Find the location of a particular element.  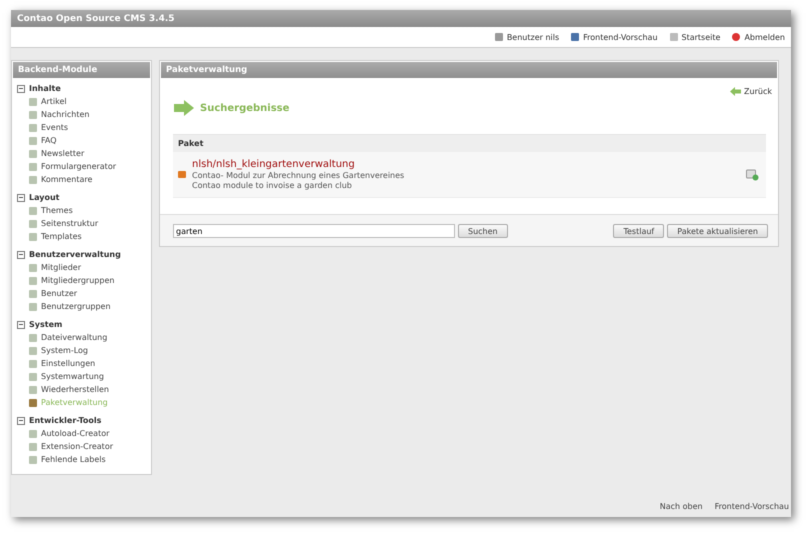

header-link: Frontend-Vorschau is located at coordinates (614, 37).